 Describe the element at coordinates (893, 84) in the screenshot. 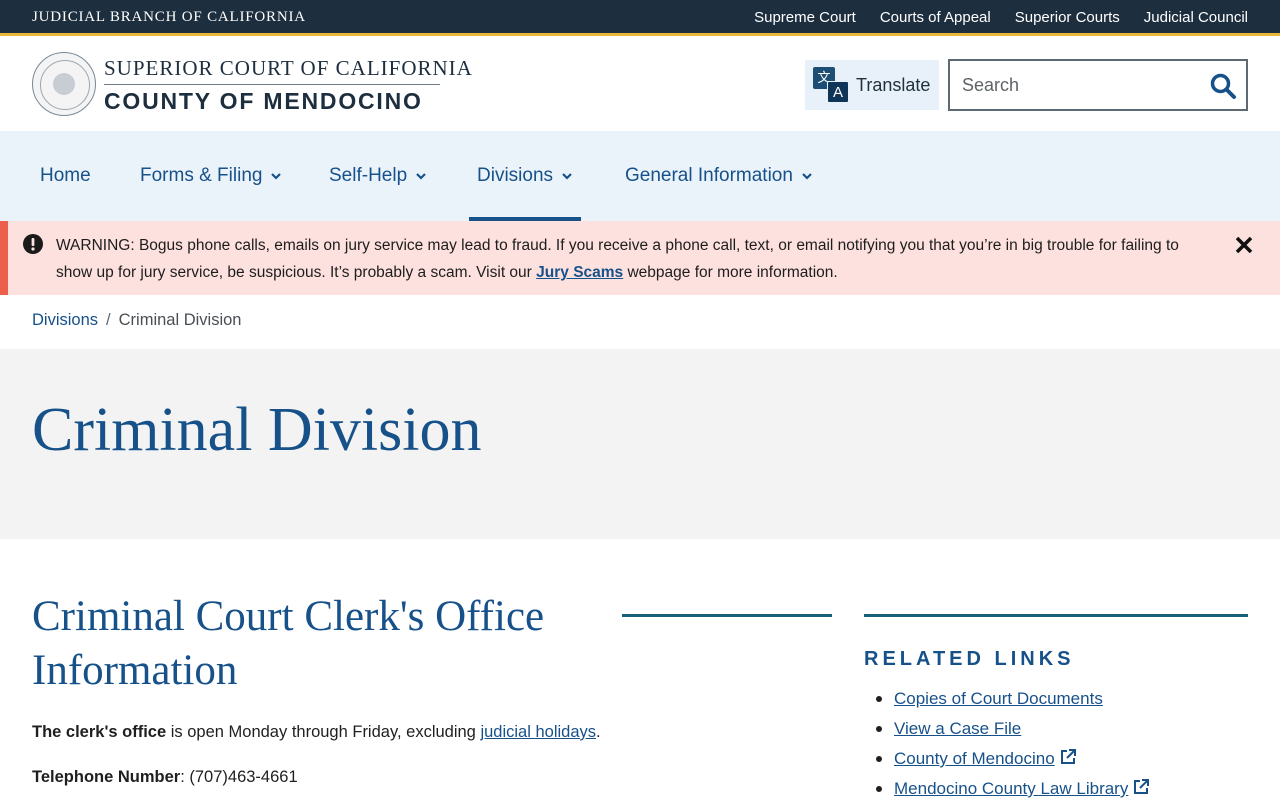

I see `translate-label: Translate` at that location.